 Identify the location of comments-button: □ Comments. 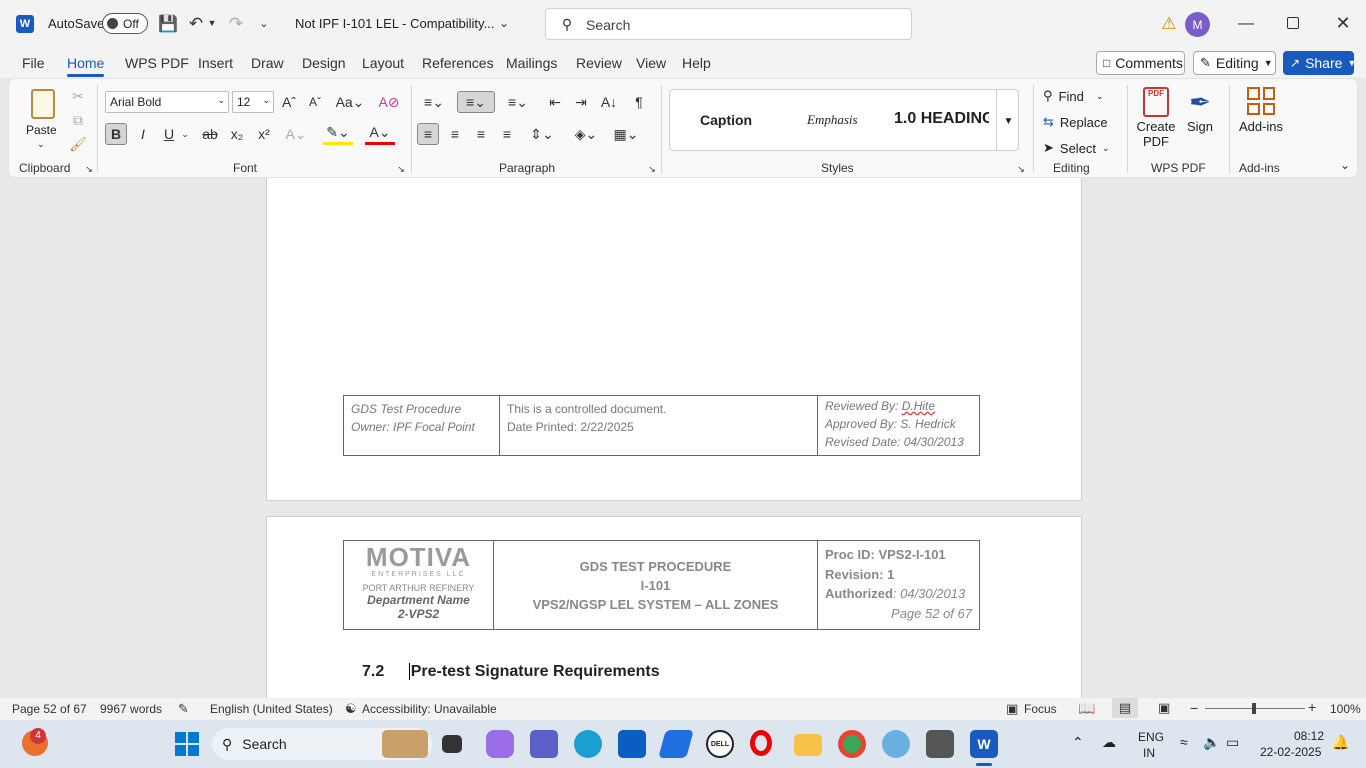
(1140, 63).